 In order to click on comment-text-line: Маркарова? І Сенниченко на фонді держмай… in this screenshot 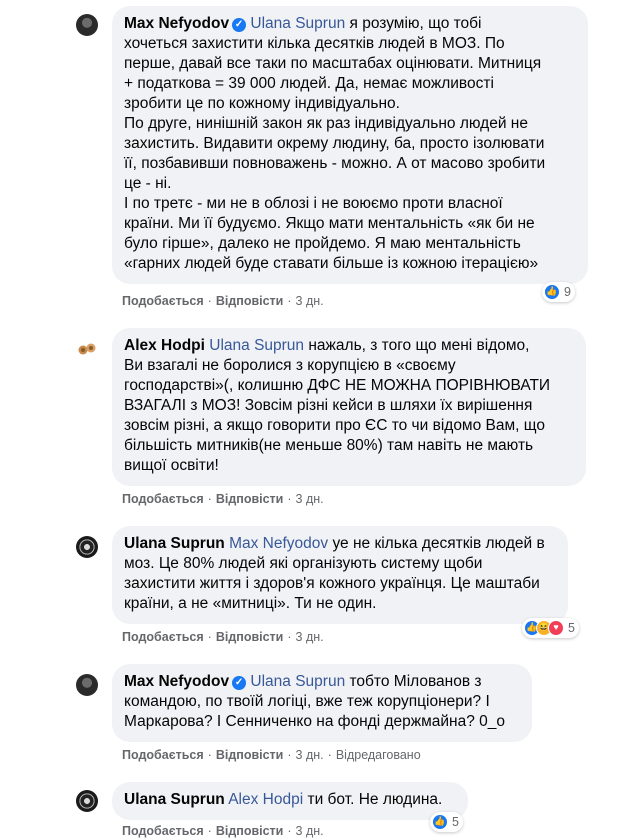, I will do `click(315, 721)`.